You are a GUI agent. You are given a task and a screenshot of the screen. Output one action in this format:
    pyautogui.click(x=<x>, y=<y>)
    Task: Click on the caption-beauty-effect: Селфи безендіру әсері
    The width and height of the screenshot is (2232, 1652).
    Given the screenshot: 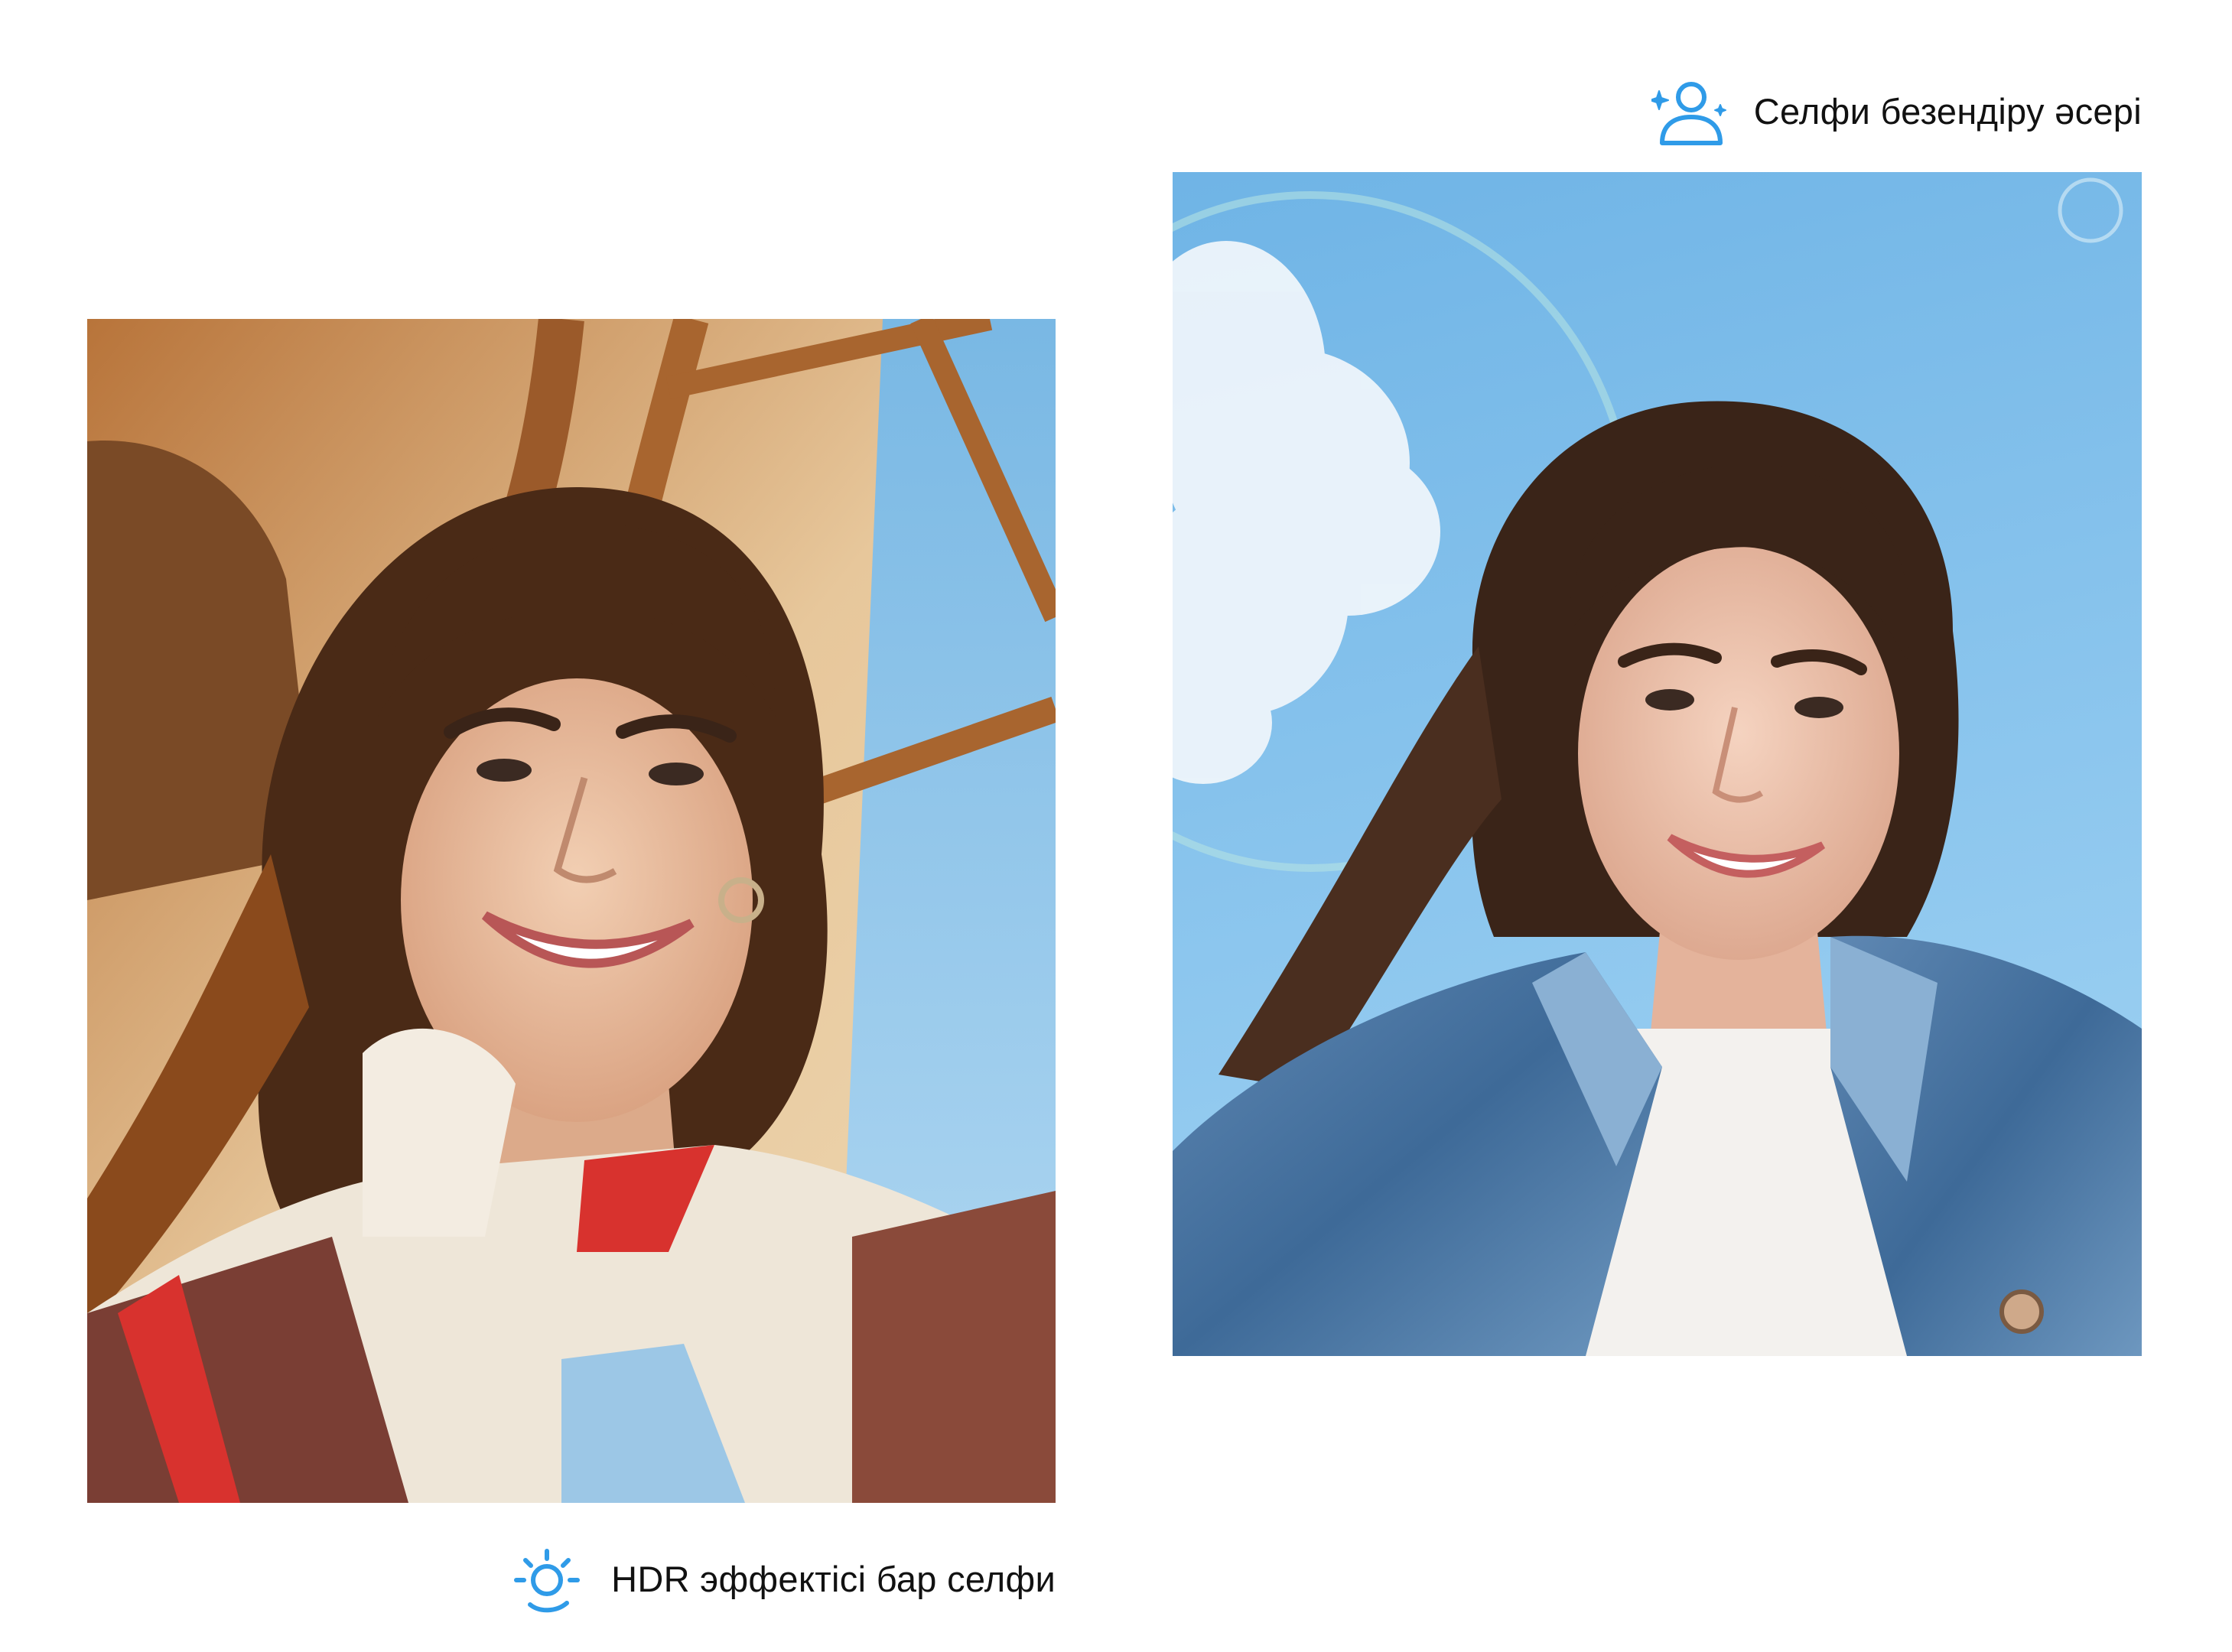 What is the action you would take?
    pyautogui.click(x=1897, y=111)
    